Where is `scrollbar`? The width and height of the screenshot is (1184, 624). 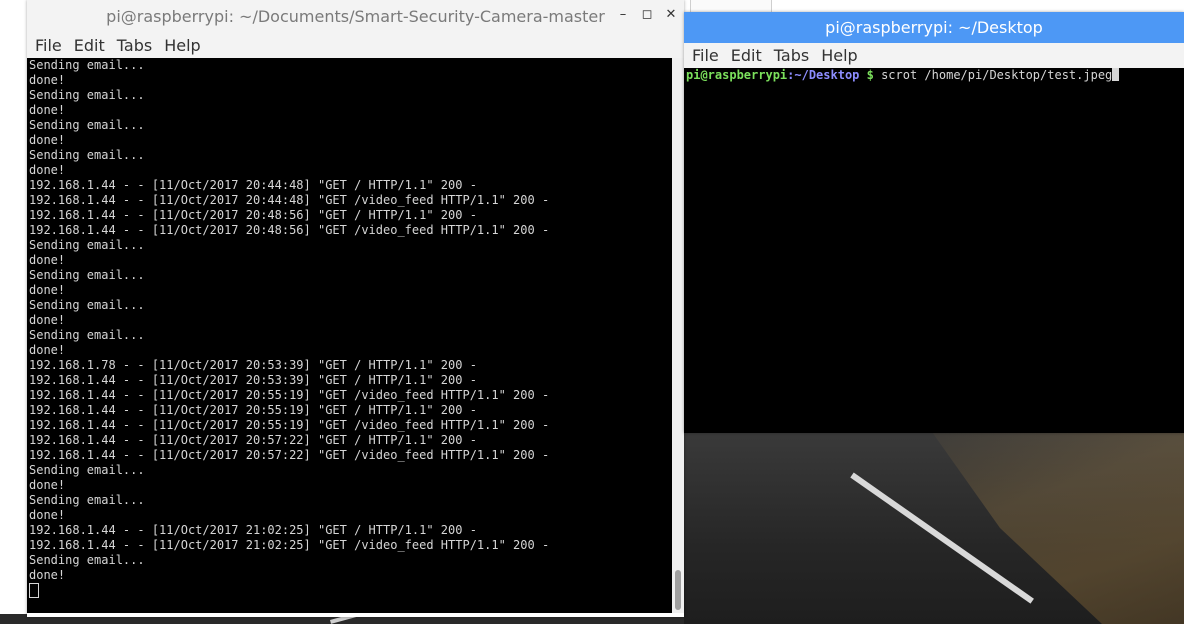 scrollbar is located at coordinates (678, 335).